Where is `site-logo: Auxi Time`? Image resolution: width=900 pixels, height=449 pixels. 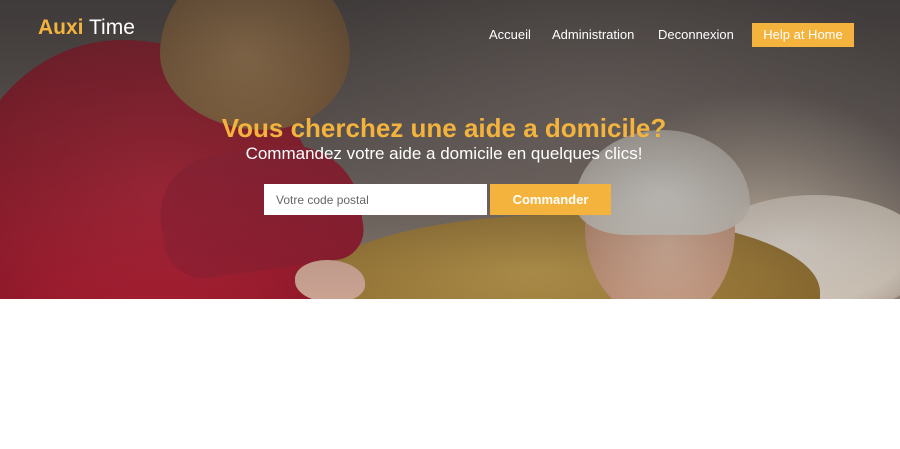 site-logo: Auxi Time is located at coordinates (86, 28).